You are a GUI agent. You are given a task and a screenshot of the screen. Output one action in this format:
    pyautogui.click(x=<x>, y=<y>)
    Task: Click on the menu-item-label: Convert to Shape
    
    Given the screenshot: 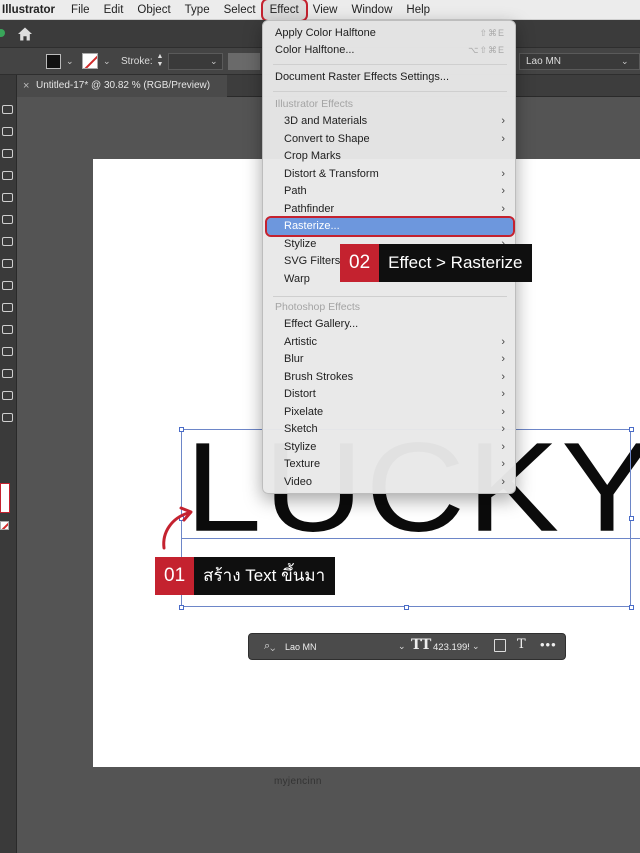 What is the action you would take?
    pyautogui.click(x=327, y=138)
    